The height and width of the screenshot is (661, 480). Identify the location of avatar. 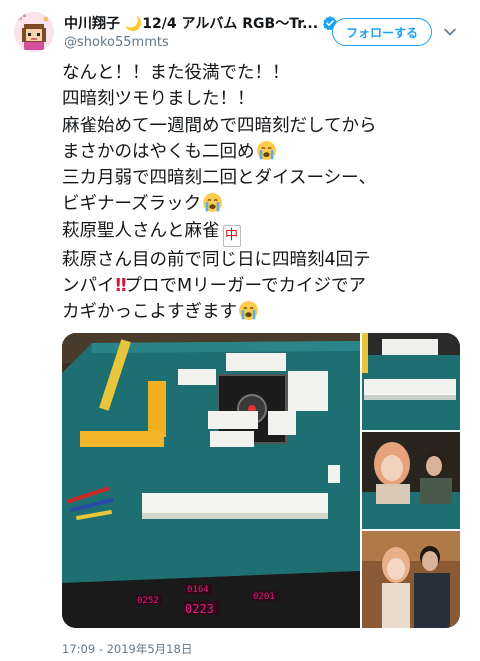
(34, 32).